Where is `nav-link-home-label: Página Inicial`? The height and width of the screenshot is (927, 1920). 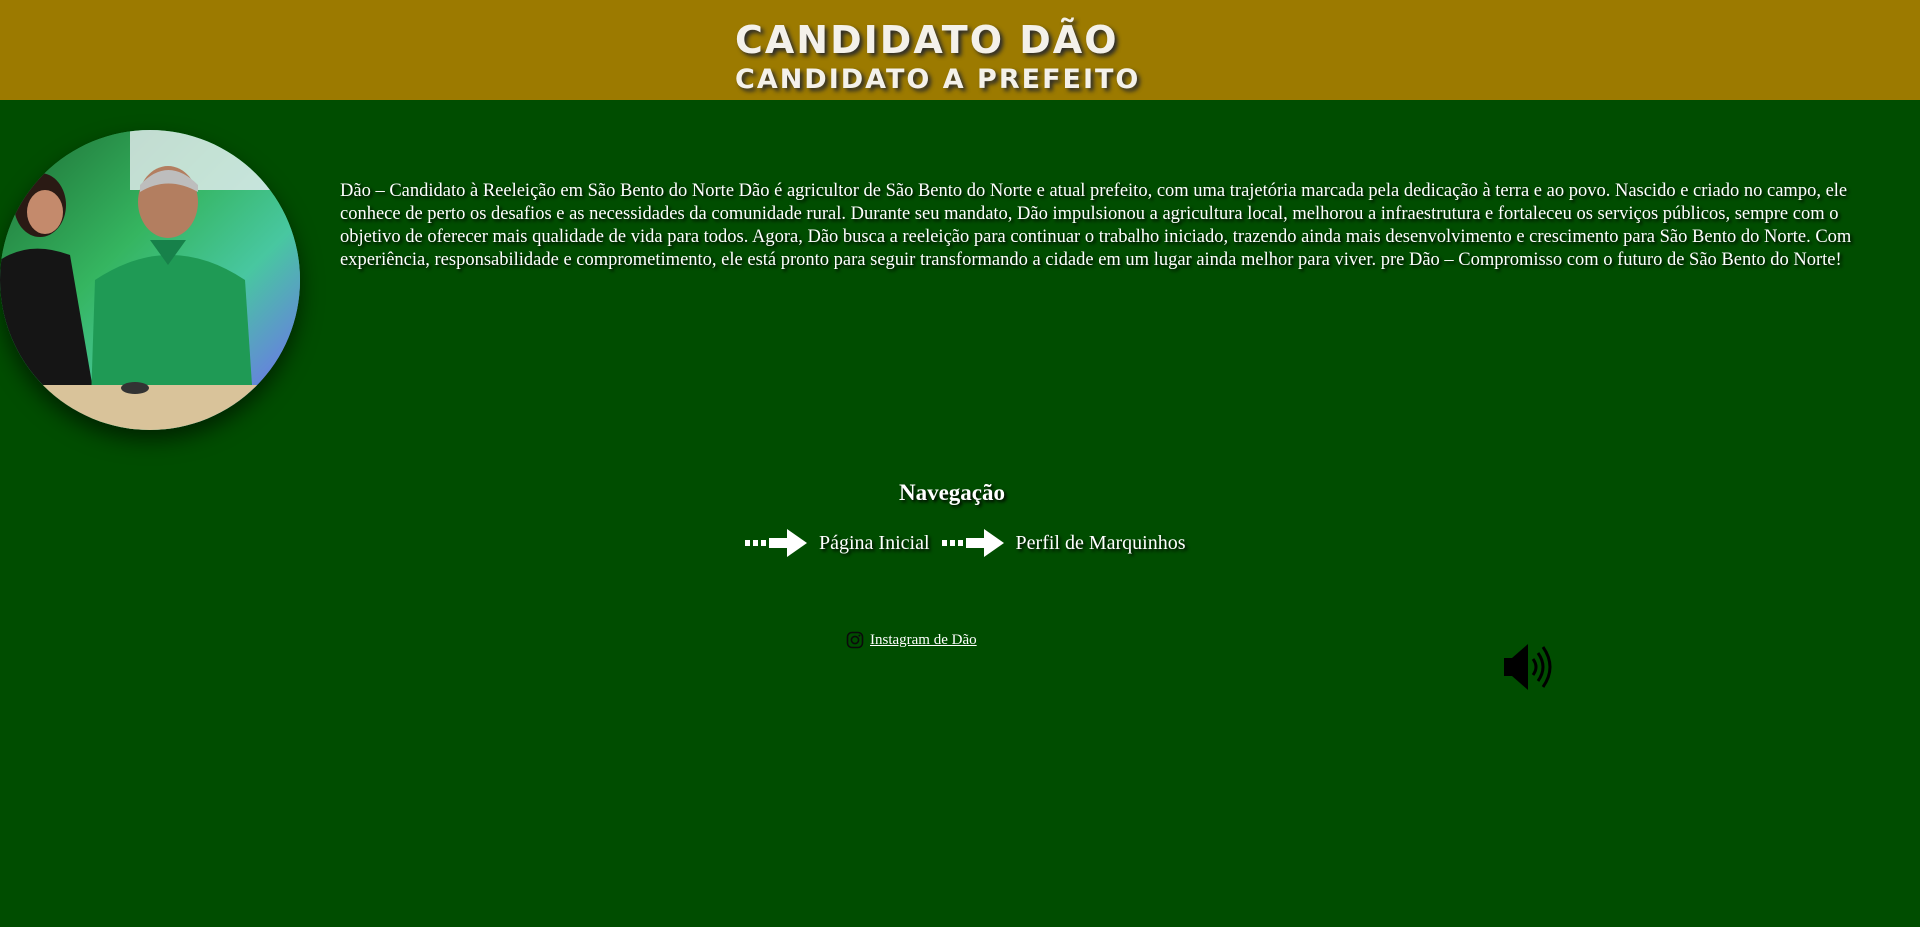
nav-link-home-label: Página Inicial is located at coordinates (874, 542).